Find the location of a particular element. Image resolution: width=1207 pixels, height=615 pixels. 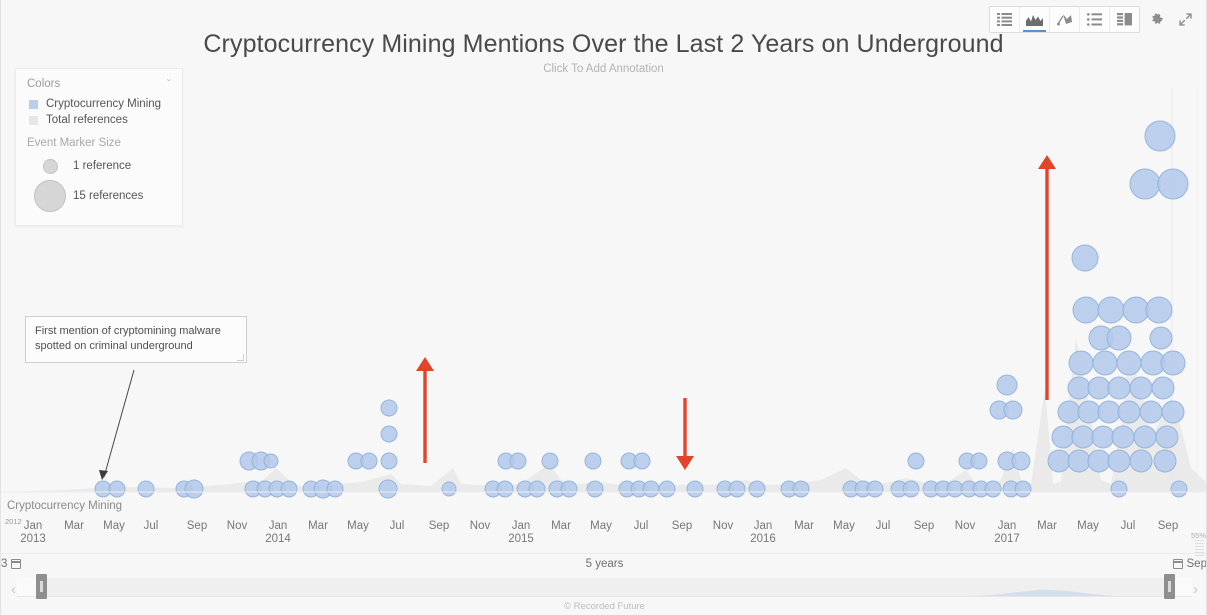

scrubber-track is located at coordinates (604, 587).